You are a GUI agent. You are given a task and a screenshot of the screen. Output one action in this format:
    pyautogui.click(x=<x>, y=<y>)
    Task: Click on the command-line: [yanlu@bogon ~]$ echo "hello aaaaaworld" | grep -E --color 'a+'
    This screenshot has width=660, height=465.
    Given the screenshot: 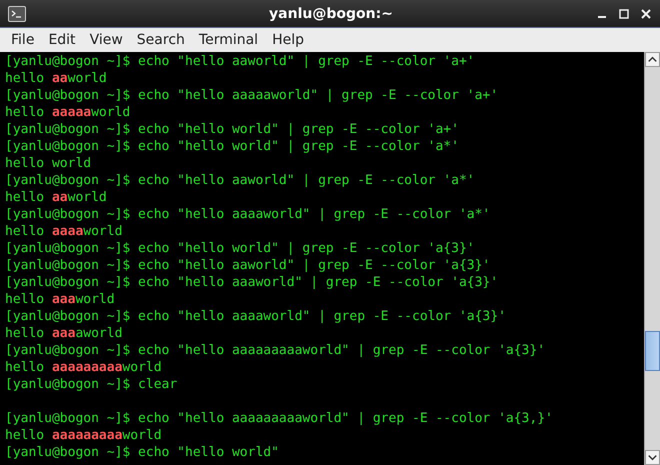 What is the action you would take?
    pyautogui.click(x=252, y=95)
    